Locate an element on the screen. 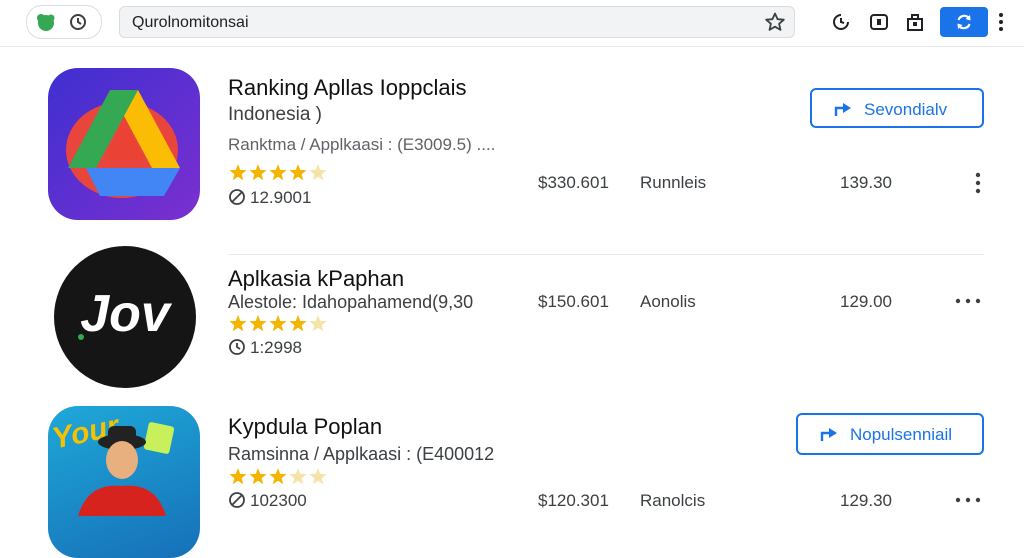 The image size is (1024, 558). bookmark-star-icon is located at coordinates (775, 22).